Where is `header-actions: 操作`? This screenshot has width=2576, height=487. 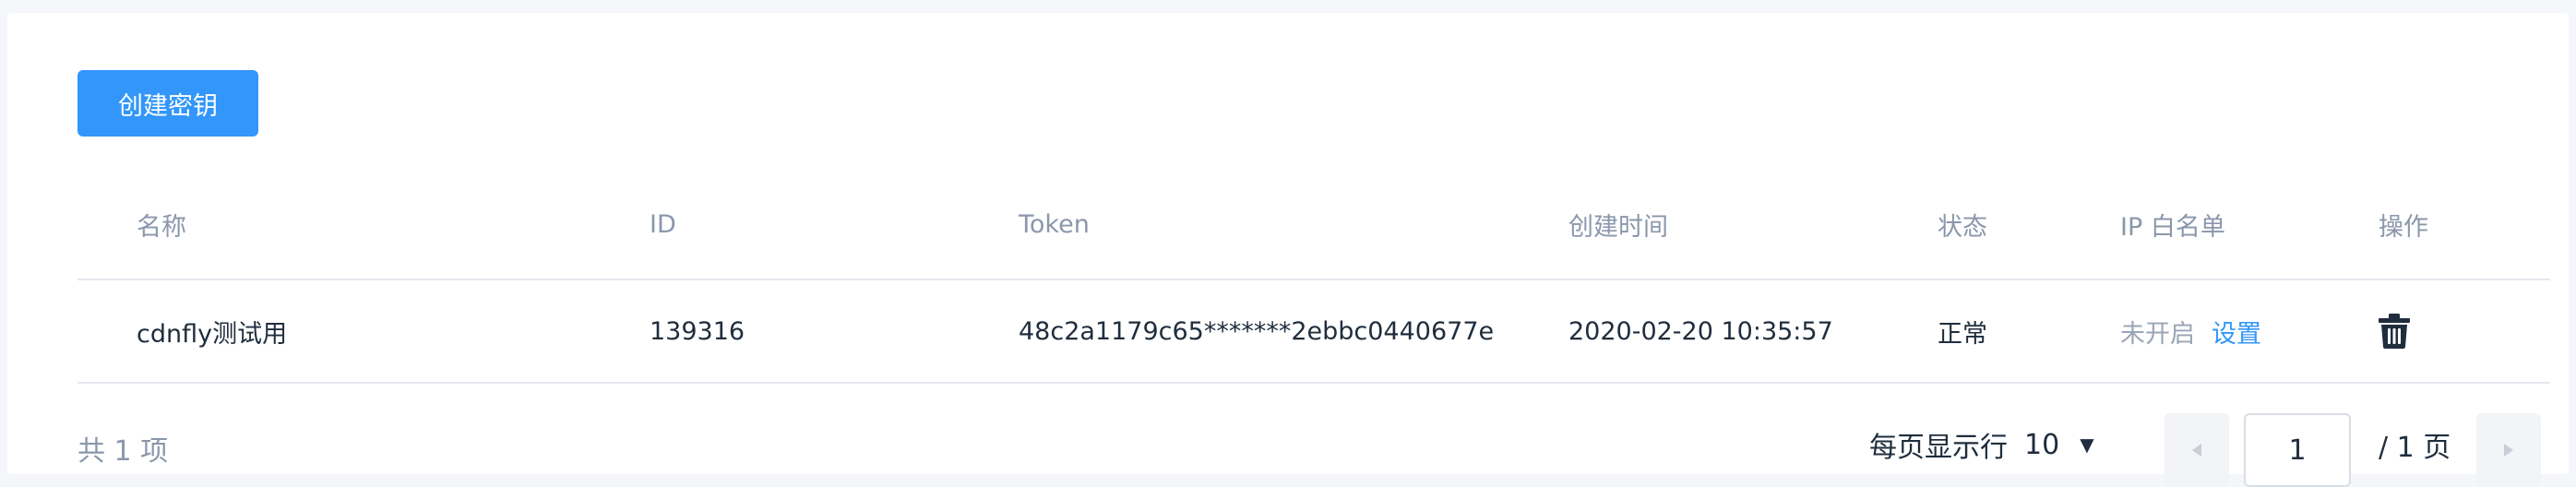
header-actions: 操作 is located at coordinates (2403, 227).